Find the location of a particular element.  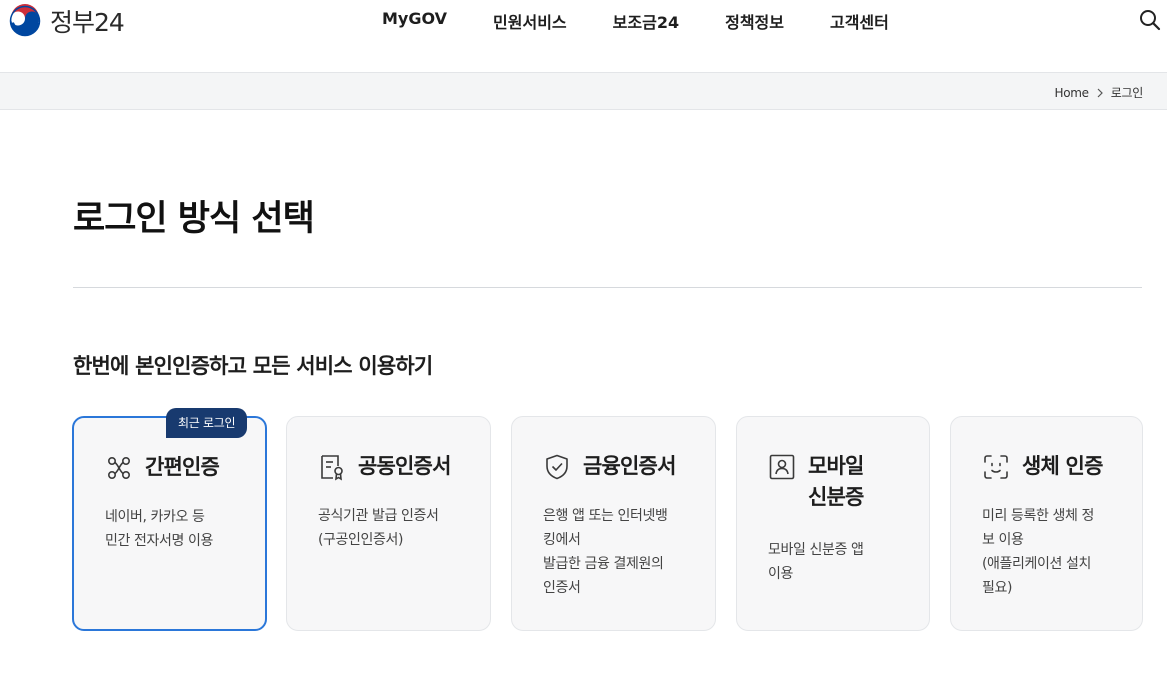

card-header: 모바일 신분증 is located at coordinates (816, 483).